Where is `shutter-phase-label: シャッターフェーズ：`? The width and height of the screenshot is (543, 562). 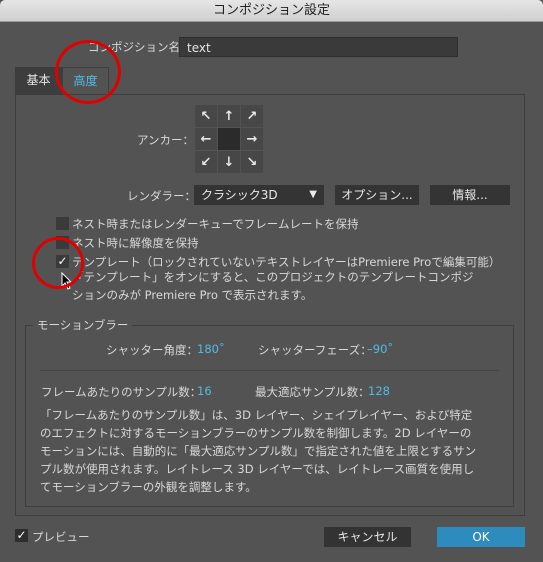 shutter-phase-label: シャッターフェーズ： is located at coordinates (315, 350).